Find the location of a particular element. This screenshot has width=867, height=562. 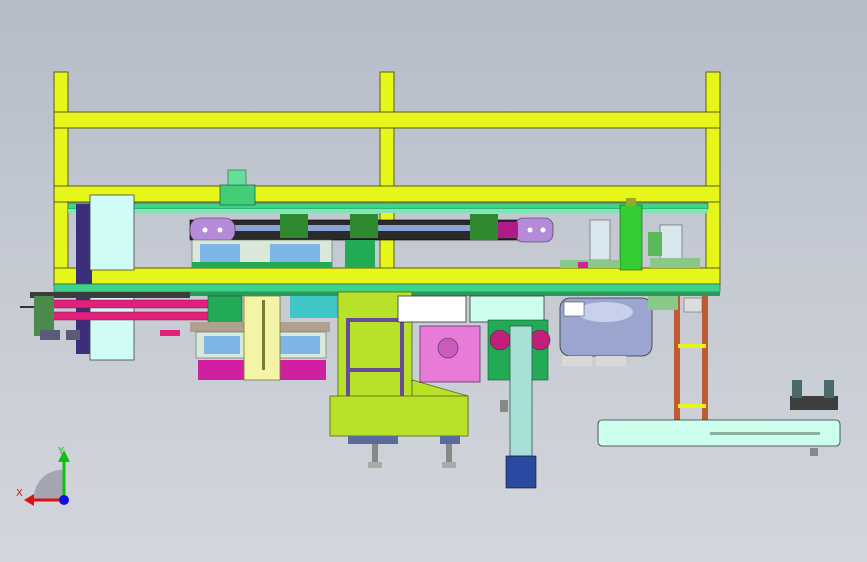

triad-y-label: Y is located at coordinates (61, 451).